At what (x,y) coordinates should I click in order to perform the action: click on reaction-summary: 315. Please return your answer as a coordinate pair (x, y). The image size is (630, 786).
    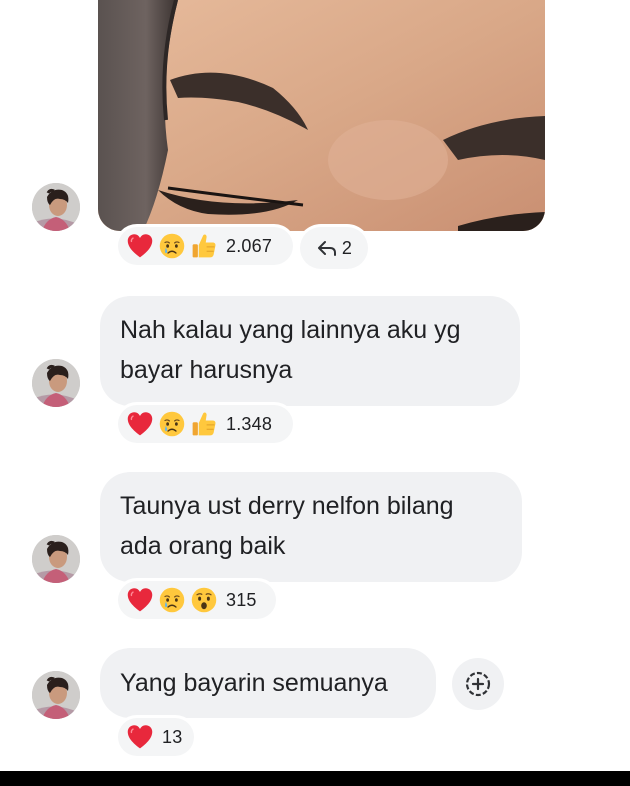
    Looking at the image, I should click on (197, 600).